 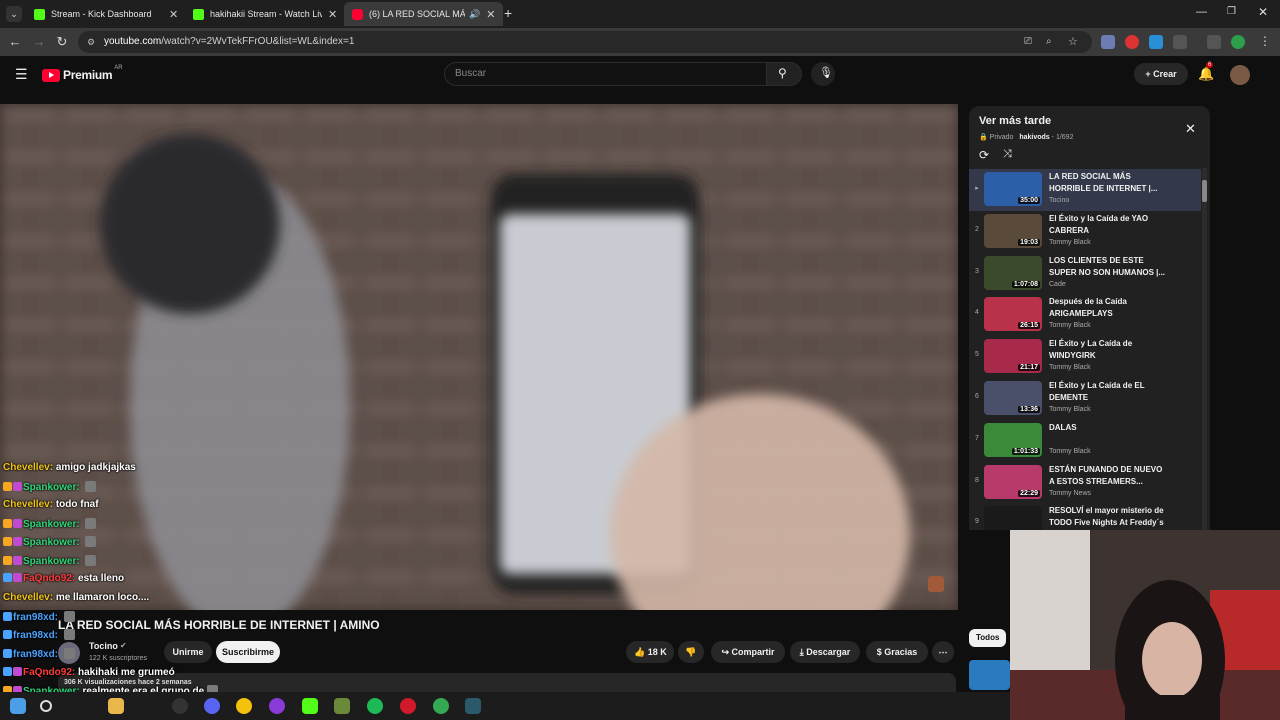 I want to click on forward-button: →, so click(x=39, y=42).